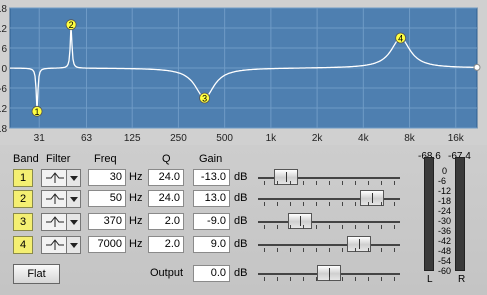  What do you see at coordinates (445, 251) in the screenshot?
I see `meter-scale-label: -48` at bounding box center [445, 251].